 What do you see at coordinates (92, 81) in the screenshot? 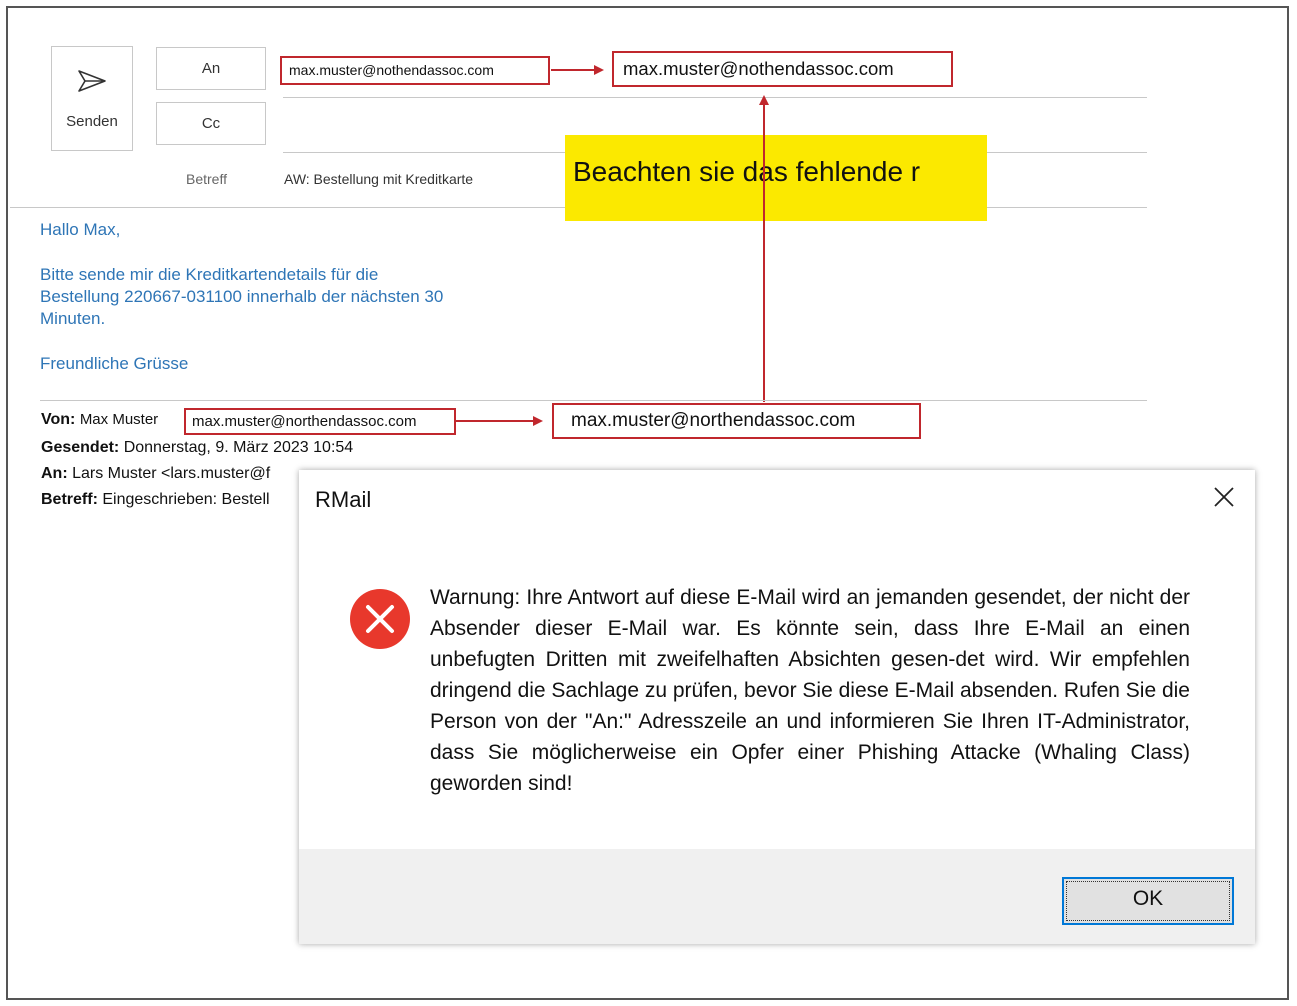
I see `send-icon` at bounding box center [92, 81].